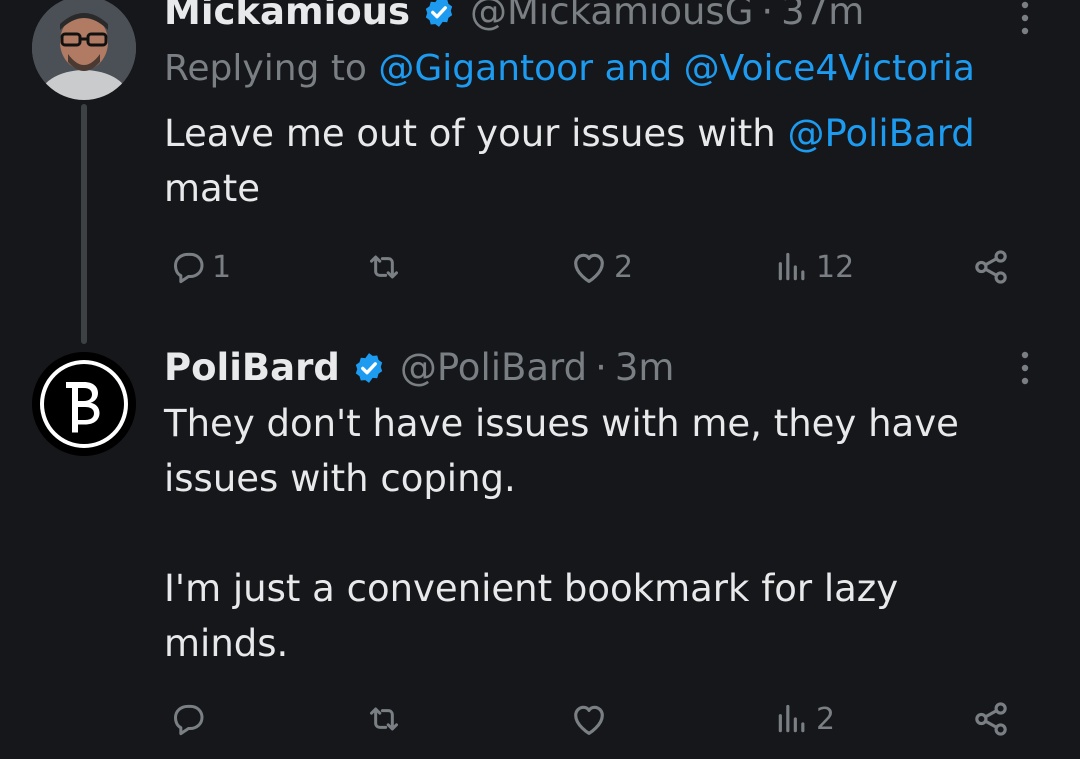 This screenshot has width=1080, height=759. What do you see at coordinates (252, 367) in the screenshot?
I see `display-name: PoliBard` at bounding box center [252, 367].